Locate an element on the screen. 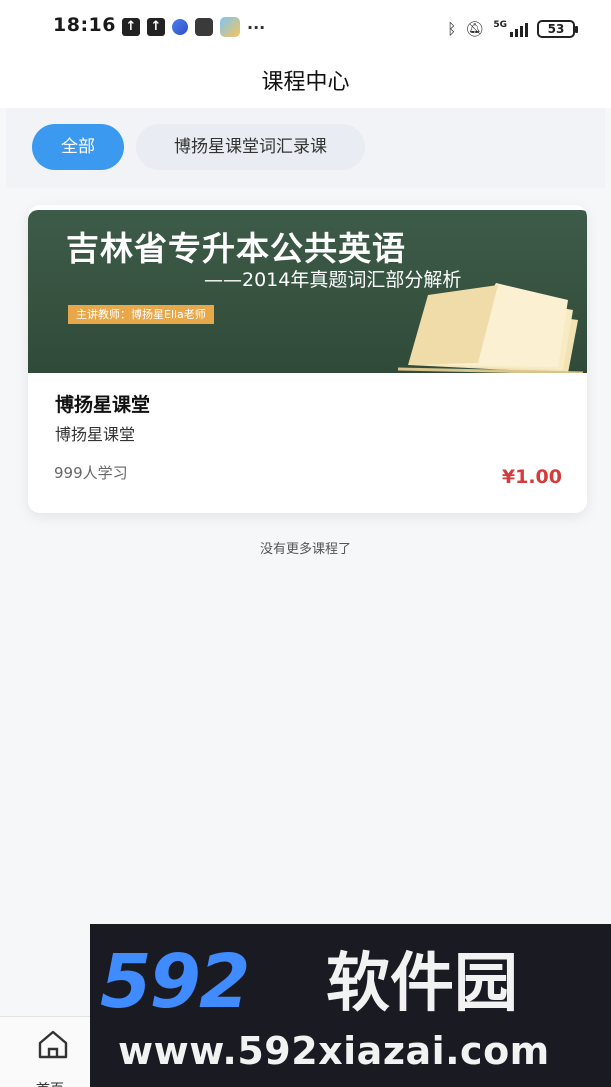 This screenshot has height=1087, width=611. course-provider: 博扬星课堂 is located at coordinates (95, 434).